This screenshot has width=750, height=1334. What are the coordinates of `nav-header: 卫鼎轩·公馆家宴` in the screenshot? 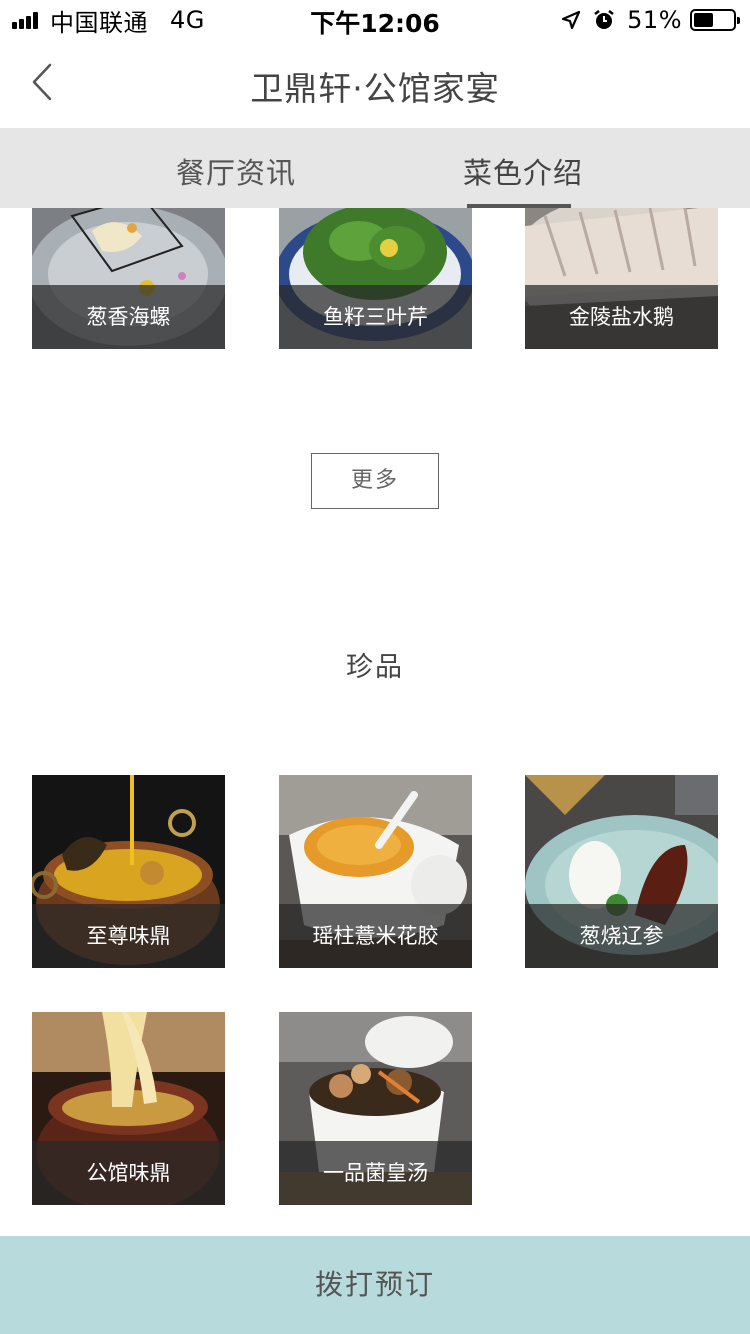 It's located at (375, 84).